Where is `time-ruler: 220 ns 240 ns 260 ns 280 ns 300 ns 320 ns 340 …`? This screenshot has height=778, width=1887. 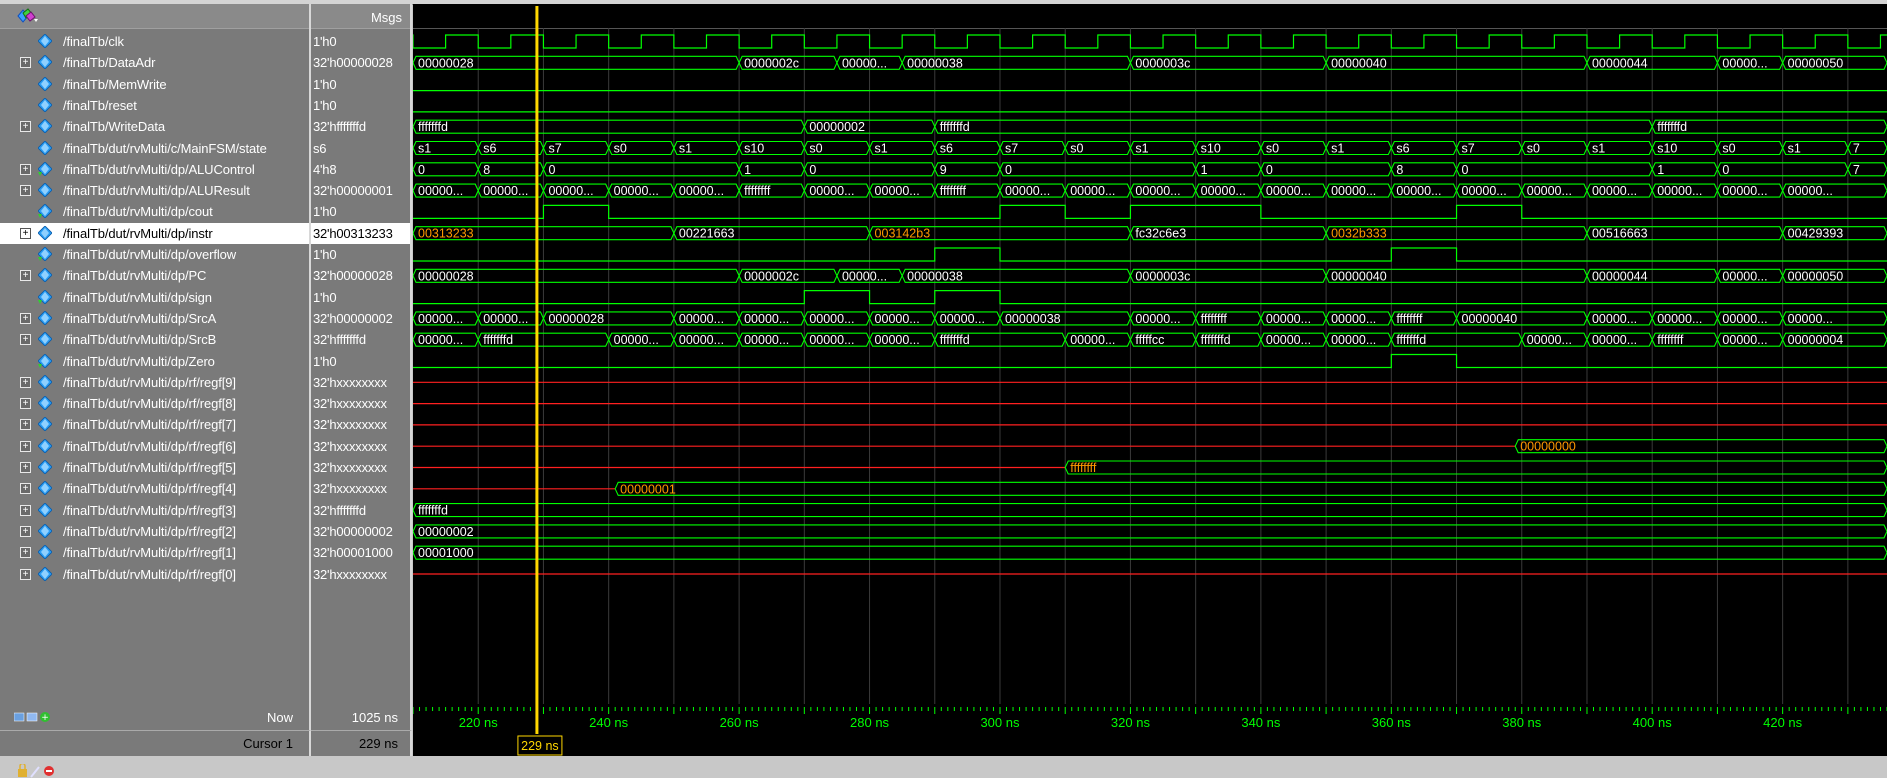 time-ruler: 220 ns 240 ns 260 ns 280 ns 300 ns 320 ns 340 … is located at coordinates (1149, 730).